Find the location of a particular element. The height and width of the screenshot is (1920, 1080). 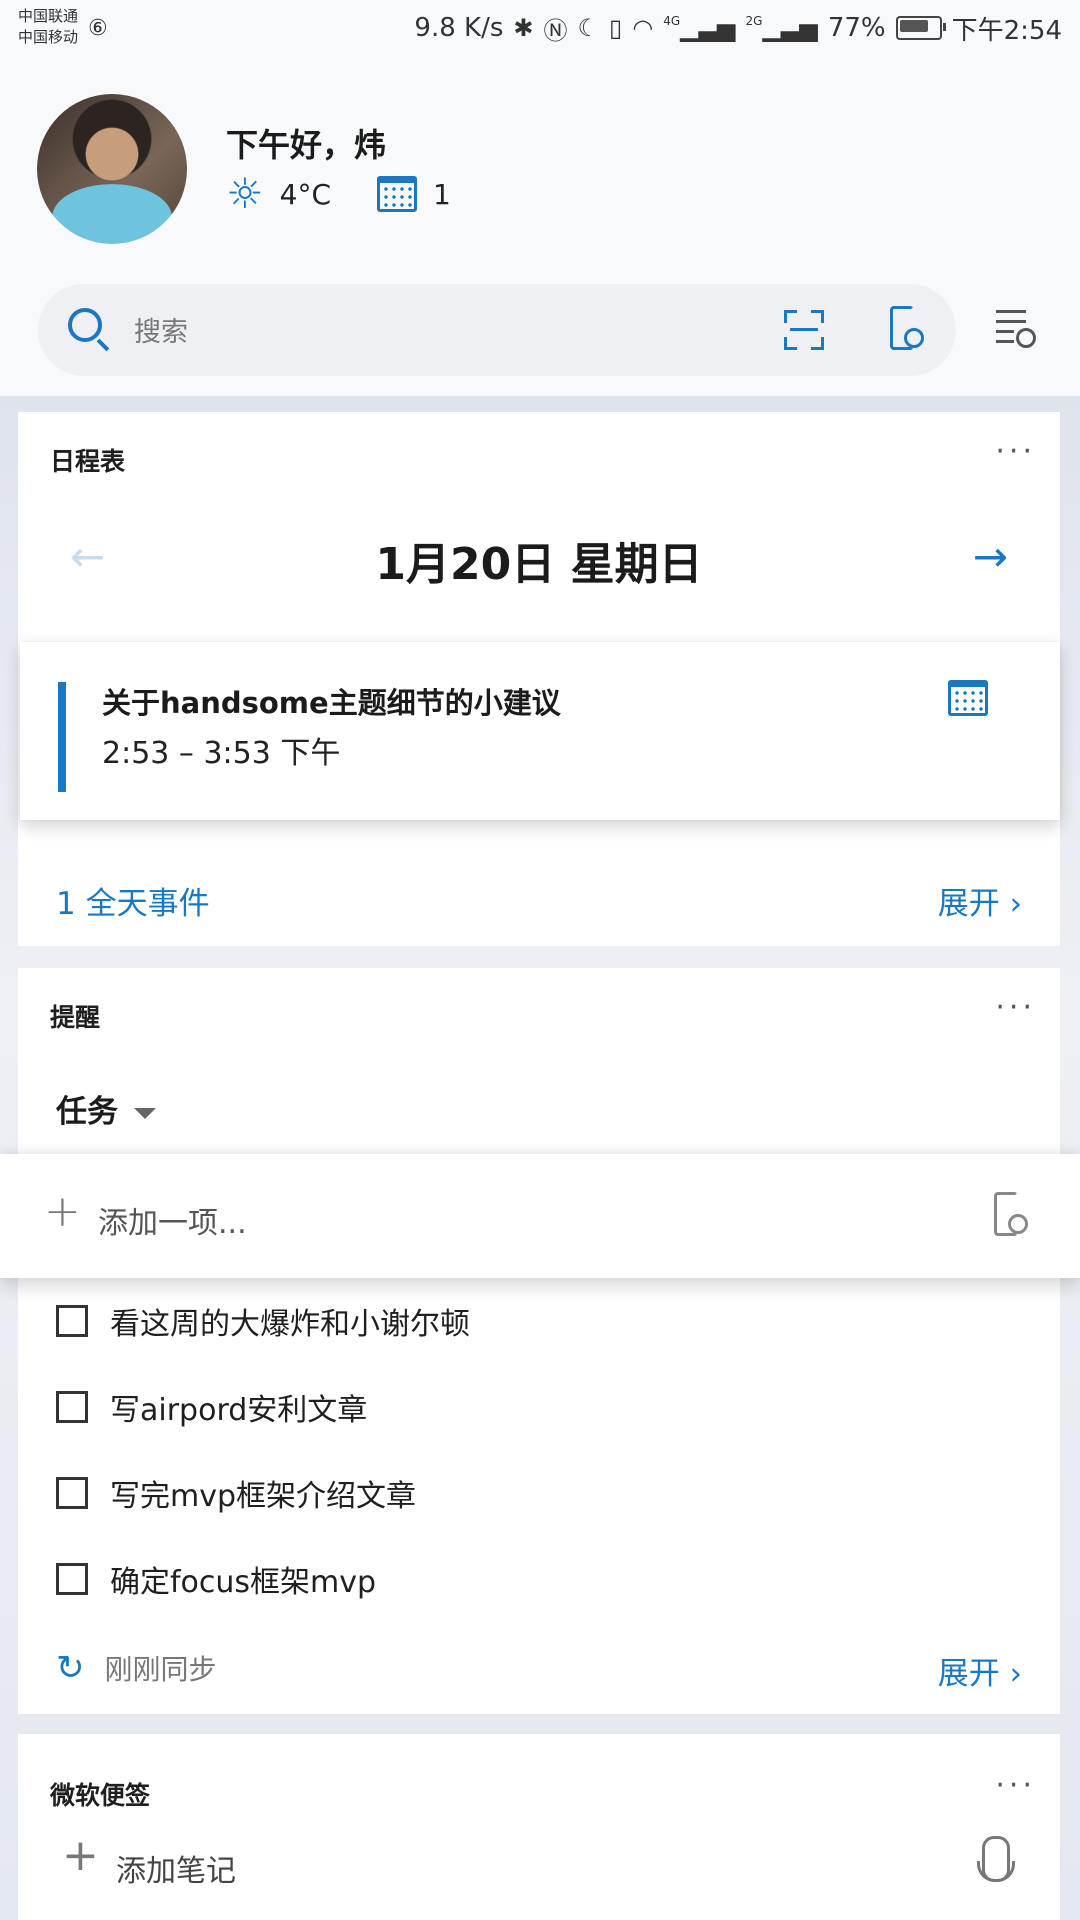

weather-row: ☼ 4°C 1 is located at coordinates (338, 193).